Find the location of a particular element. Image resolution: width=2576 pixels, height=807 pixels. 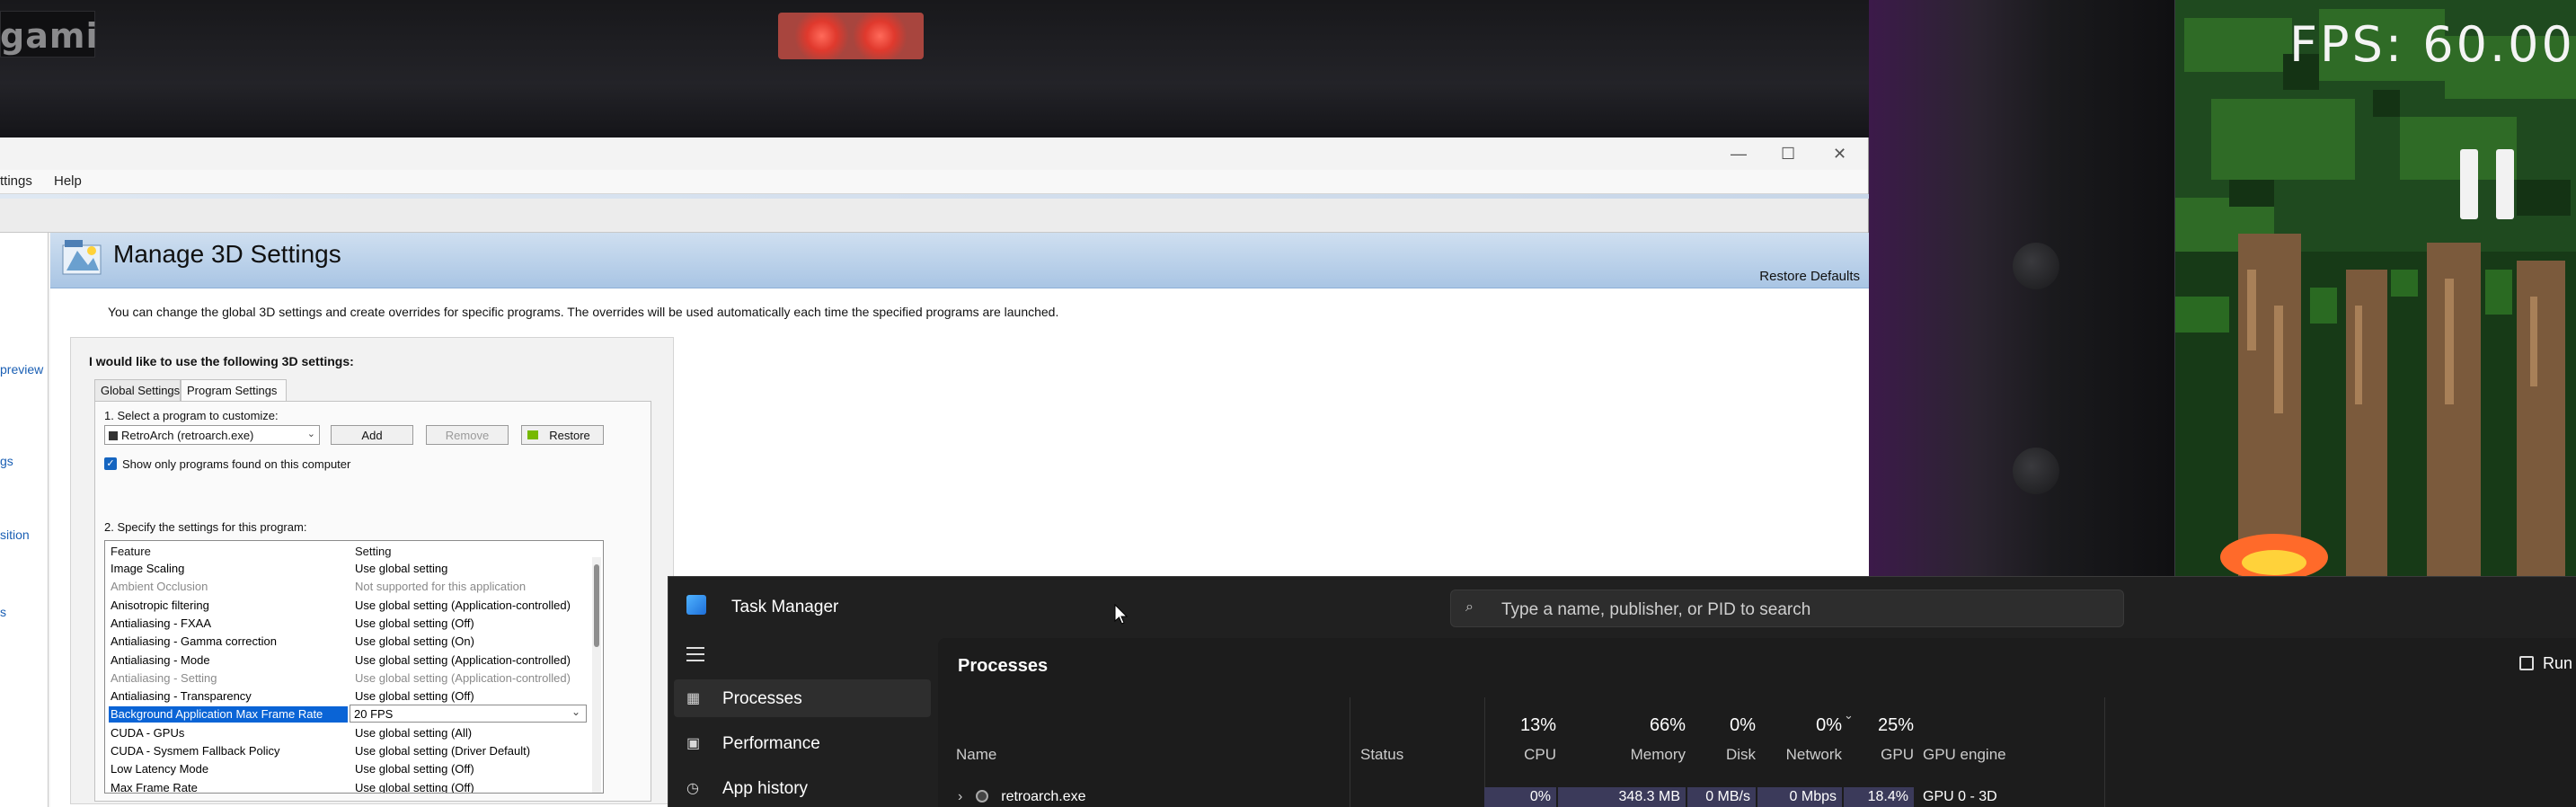

setting-row: Max Frame Rate Use global setting (Off) is located at coordinates (347, 786).